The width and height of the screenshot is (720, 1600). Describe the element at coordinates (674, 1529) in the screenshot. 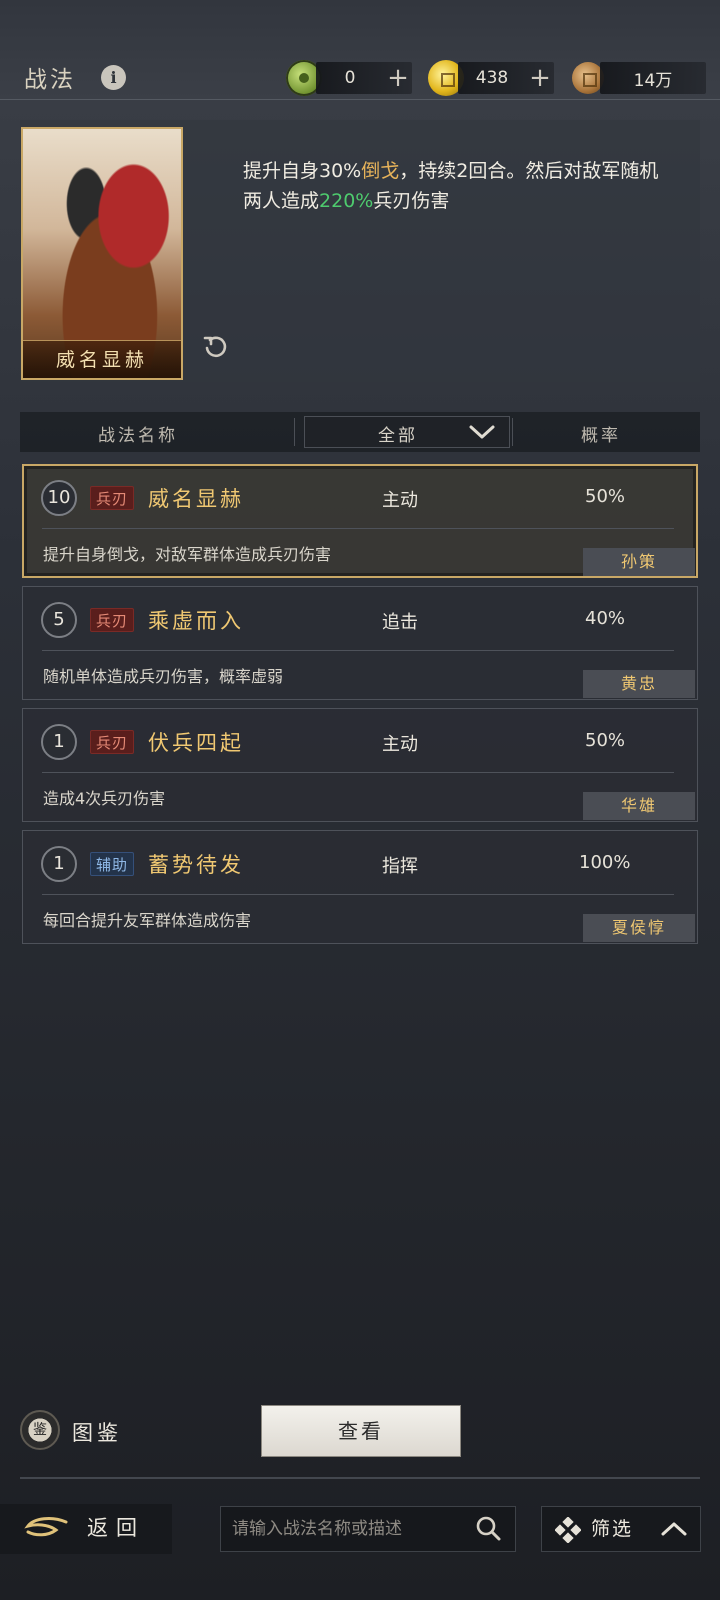

I see `chevron-up-icon` at that location.